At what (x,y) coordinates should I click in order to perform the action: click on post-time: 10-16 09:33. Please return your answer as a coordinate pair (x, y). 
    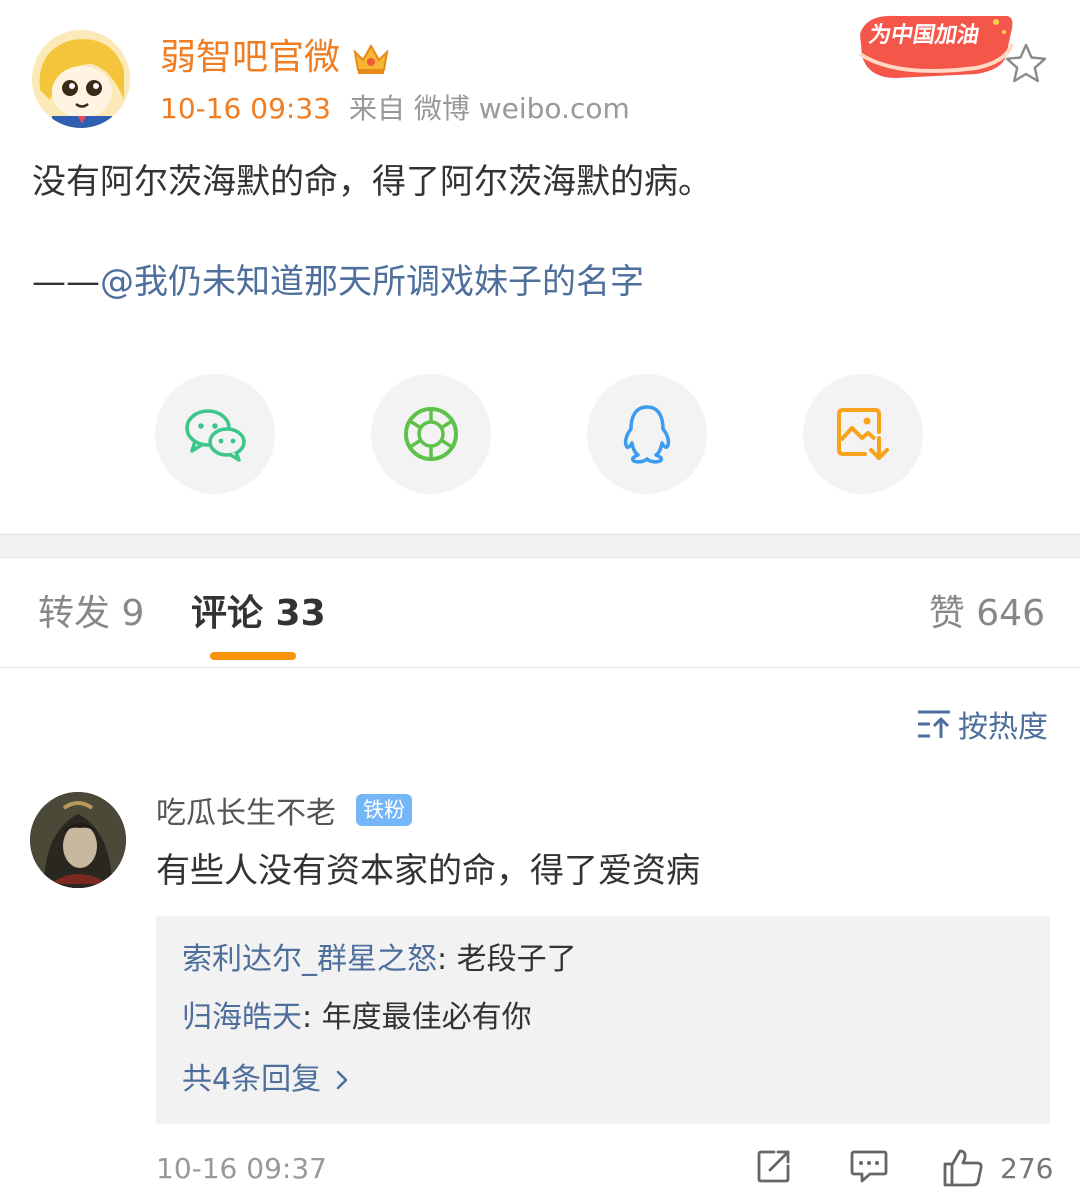
    Looking at the image, I should click on (245, 108).